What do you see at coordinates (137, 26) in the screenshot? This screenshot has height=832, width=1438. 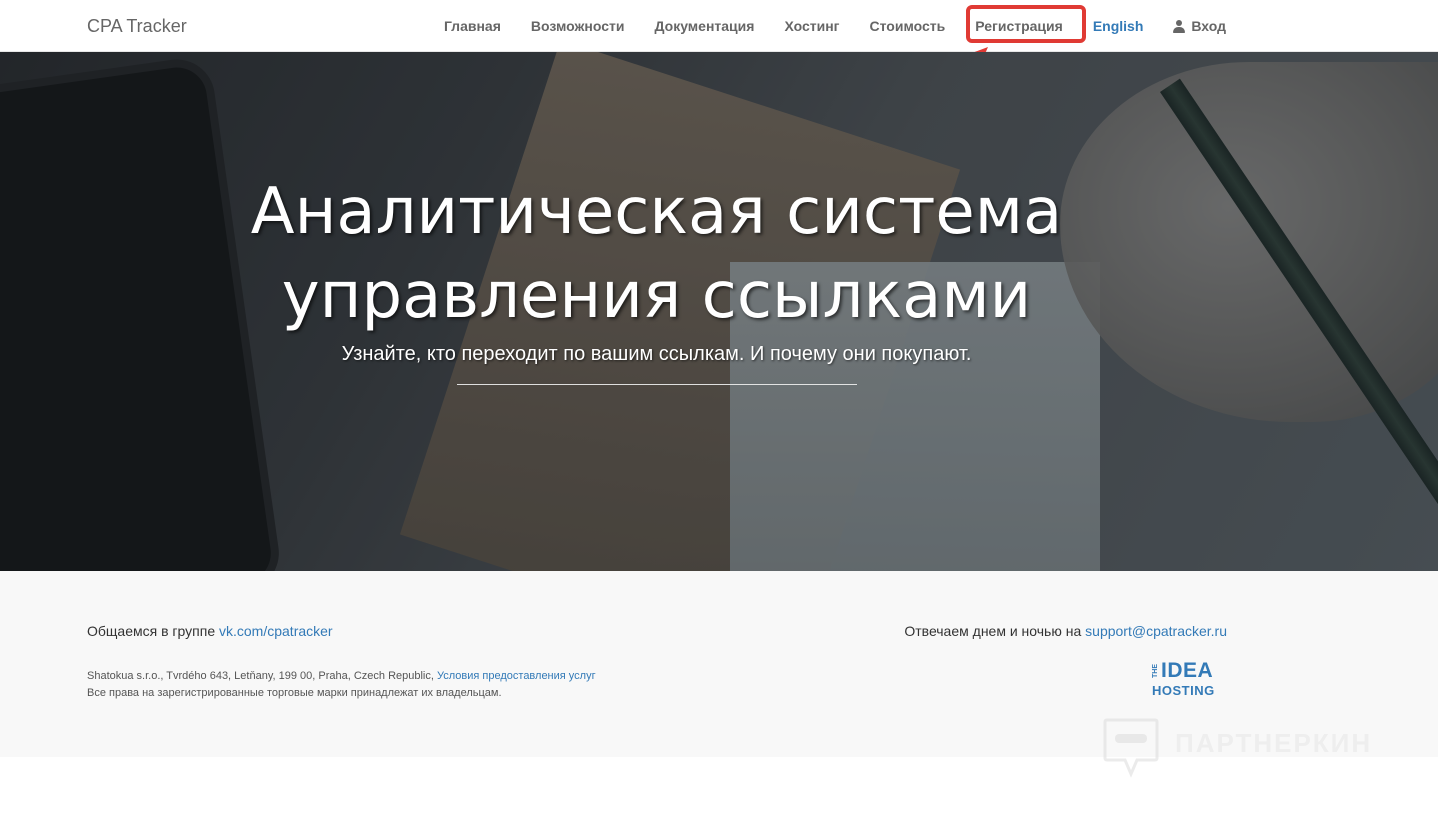 I see `brand-logo-link: CPA Tracker` at bounding box center [137, 26].